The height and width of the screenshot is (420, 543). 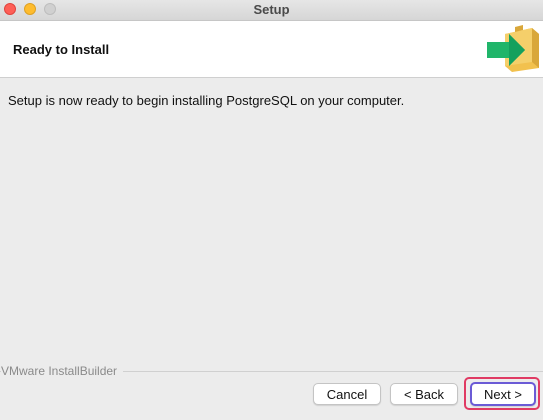 I want to click on title-bar: Setup, so click(x=271, y=10).